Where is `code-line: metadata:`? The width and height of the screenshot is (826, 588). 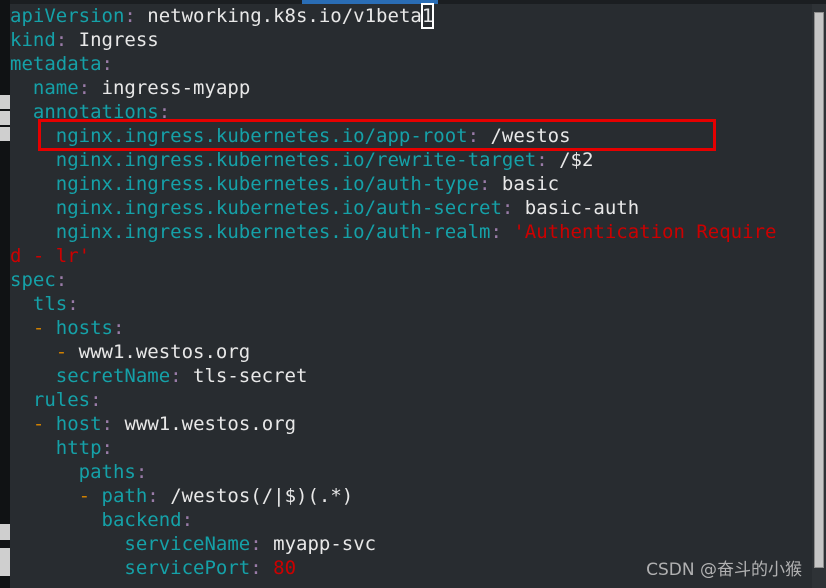
code-line: metadata: is located at coordinates (411, 64).